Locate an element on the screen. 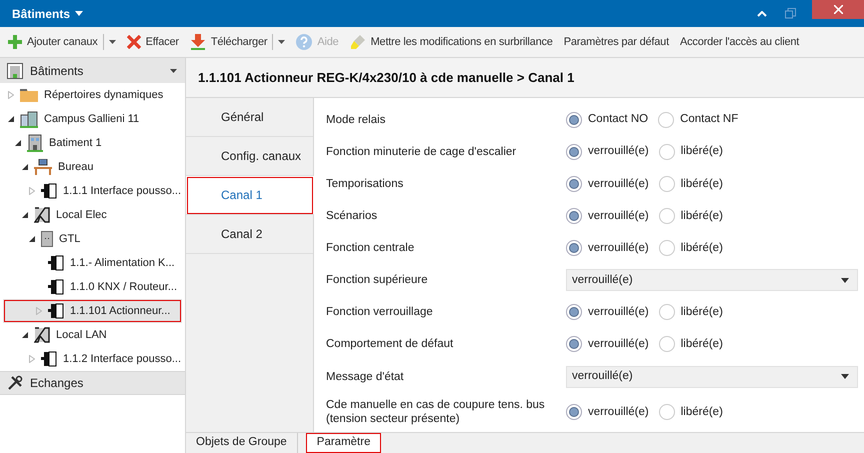  tree-item: Campus Gallieni 11 is located at coordinates (92, 119).